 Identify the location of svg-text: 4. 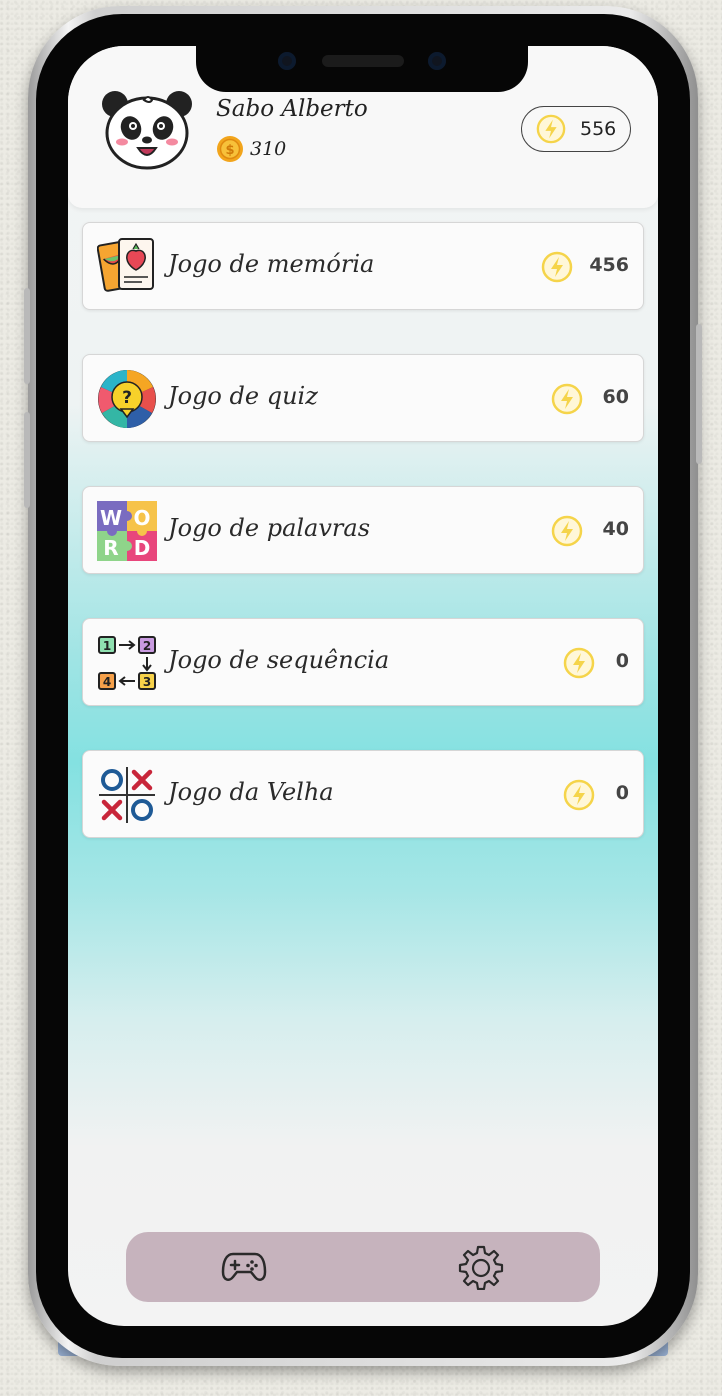
(107, 682).